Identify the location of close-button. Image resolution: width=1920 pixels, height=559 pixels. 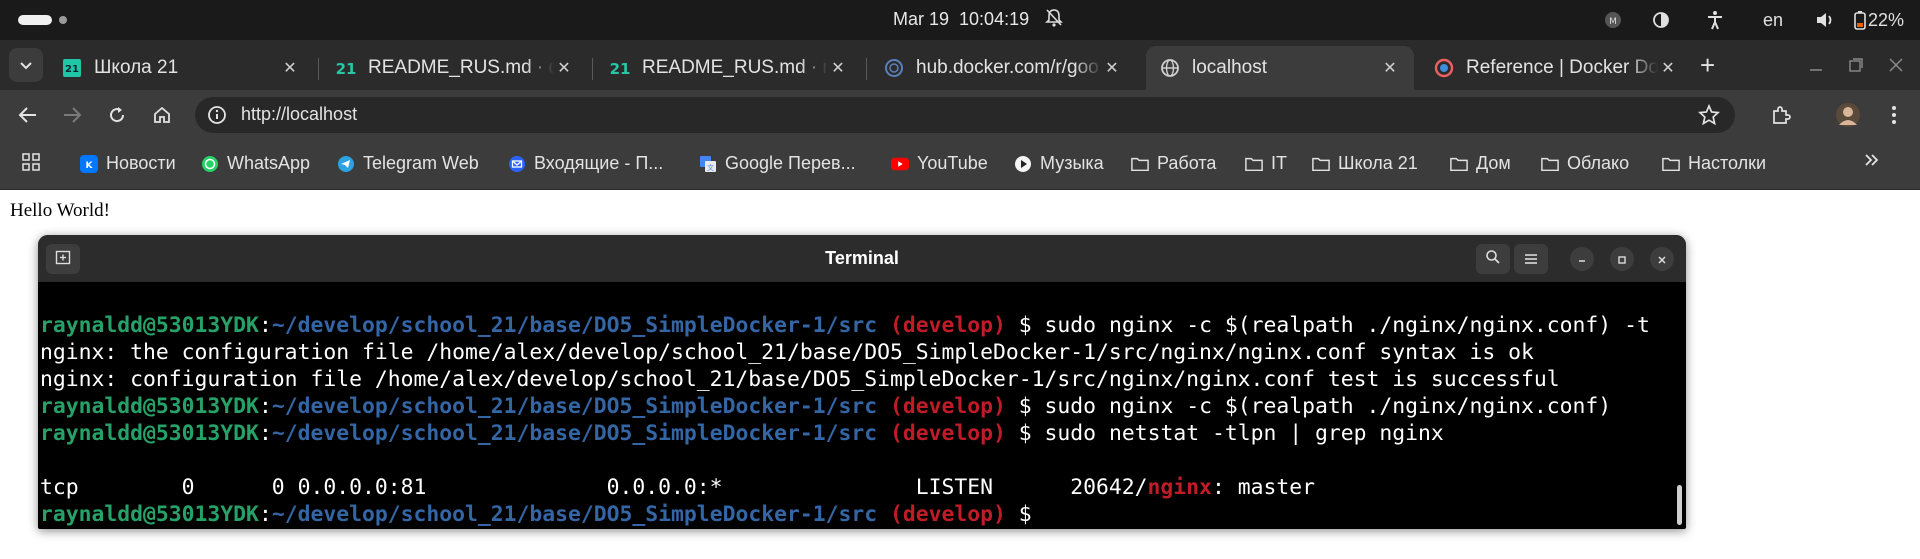
(1662, 259).